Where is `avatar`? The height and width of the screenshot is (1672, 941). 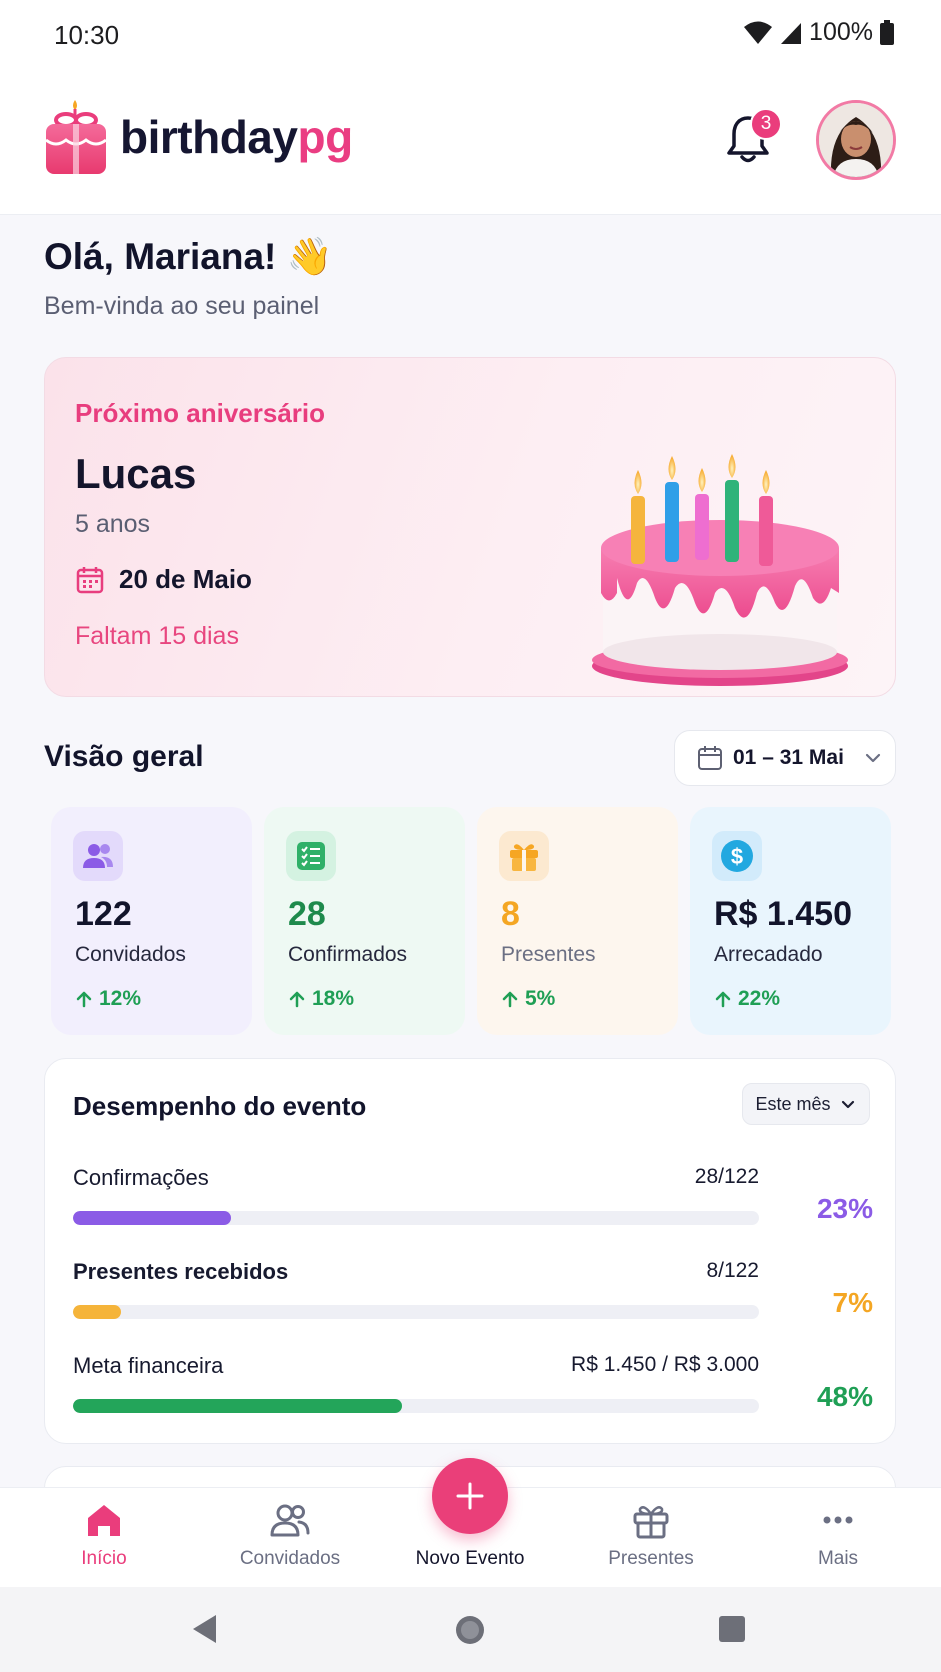 avatar is located at coordinates (856, 140).